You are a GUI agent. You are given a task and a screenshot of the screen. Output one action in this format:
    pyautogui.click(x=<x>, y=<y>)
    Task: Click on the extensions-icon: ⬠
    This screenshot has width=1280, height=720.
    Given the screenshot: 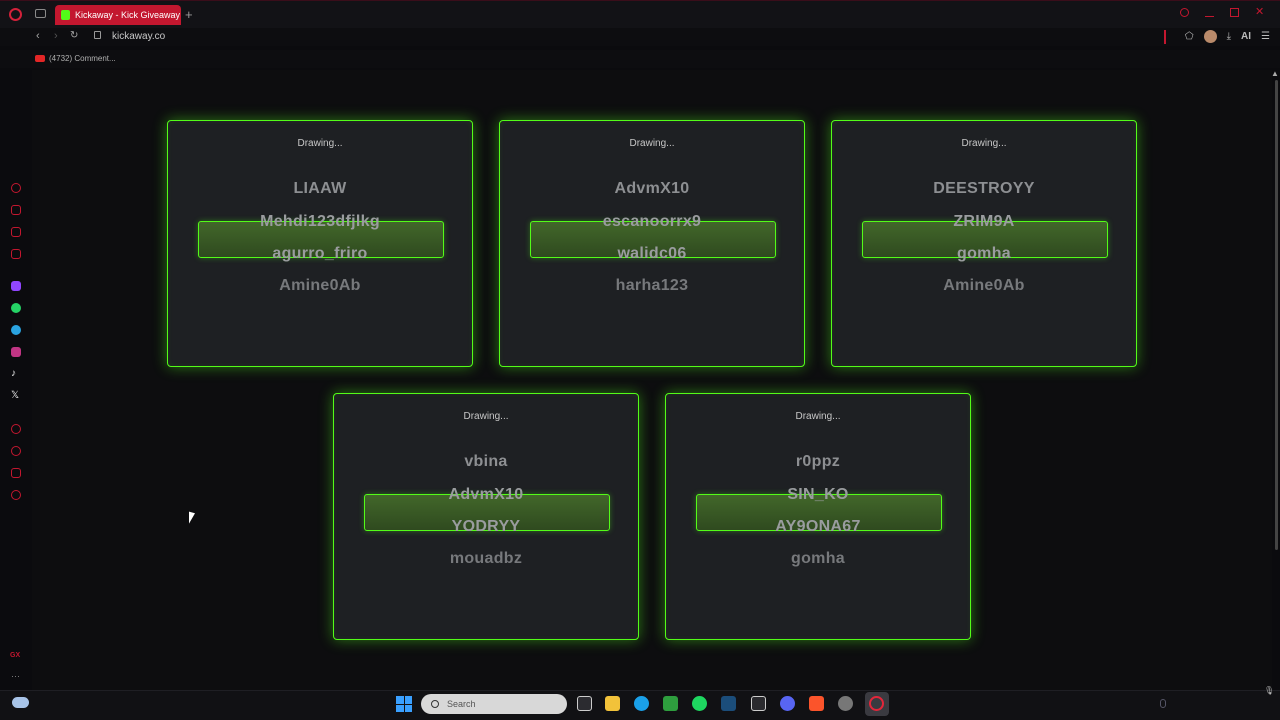 What is the action you would take?
    pyautogui.click(x=1189, y=36)
    